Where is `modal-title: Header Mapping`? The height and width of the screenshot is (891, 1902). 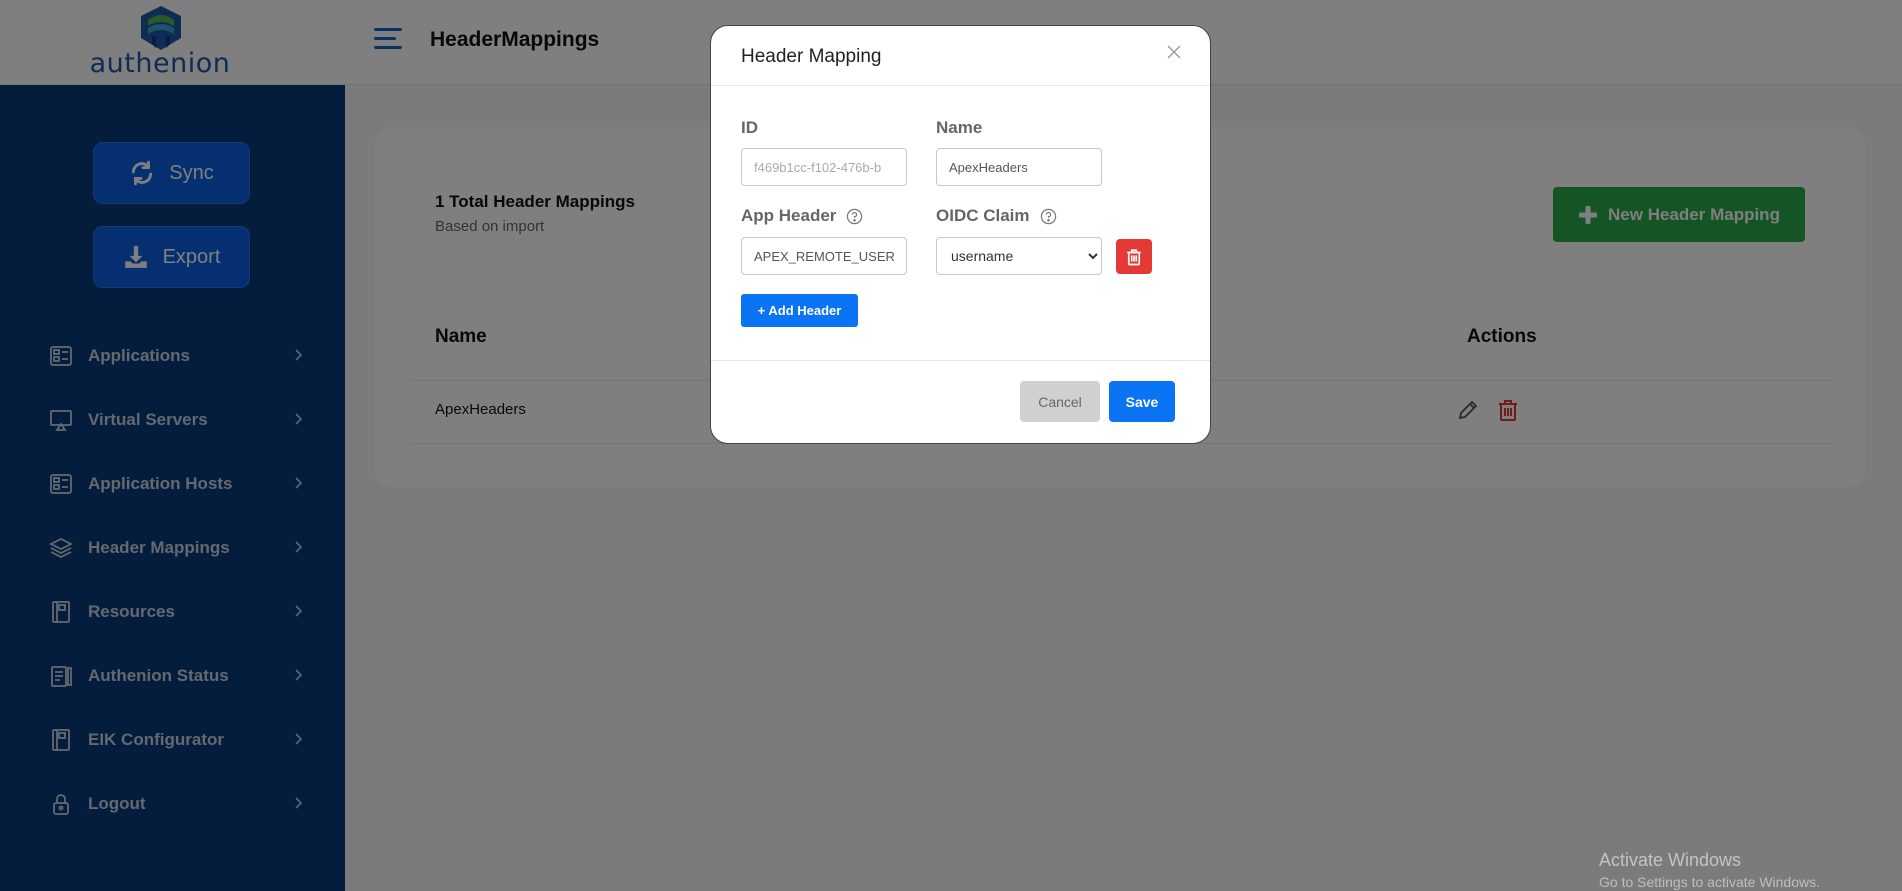 modal-title: Header Mapping is located at coordinates (811, 56).